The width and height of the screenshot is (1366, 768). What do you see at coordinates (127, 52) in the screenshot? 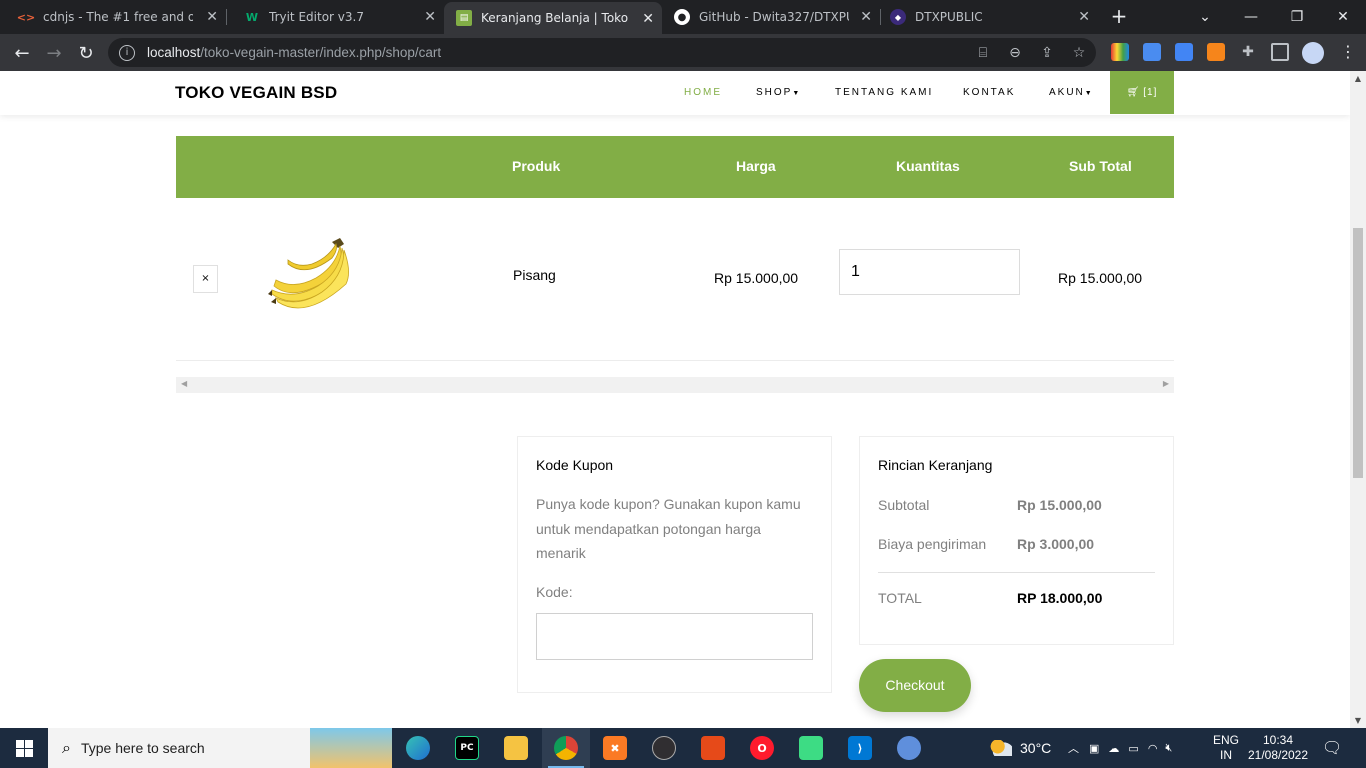
I see `site-info-icon: i` at bounding box center [127, 52].